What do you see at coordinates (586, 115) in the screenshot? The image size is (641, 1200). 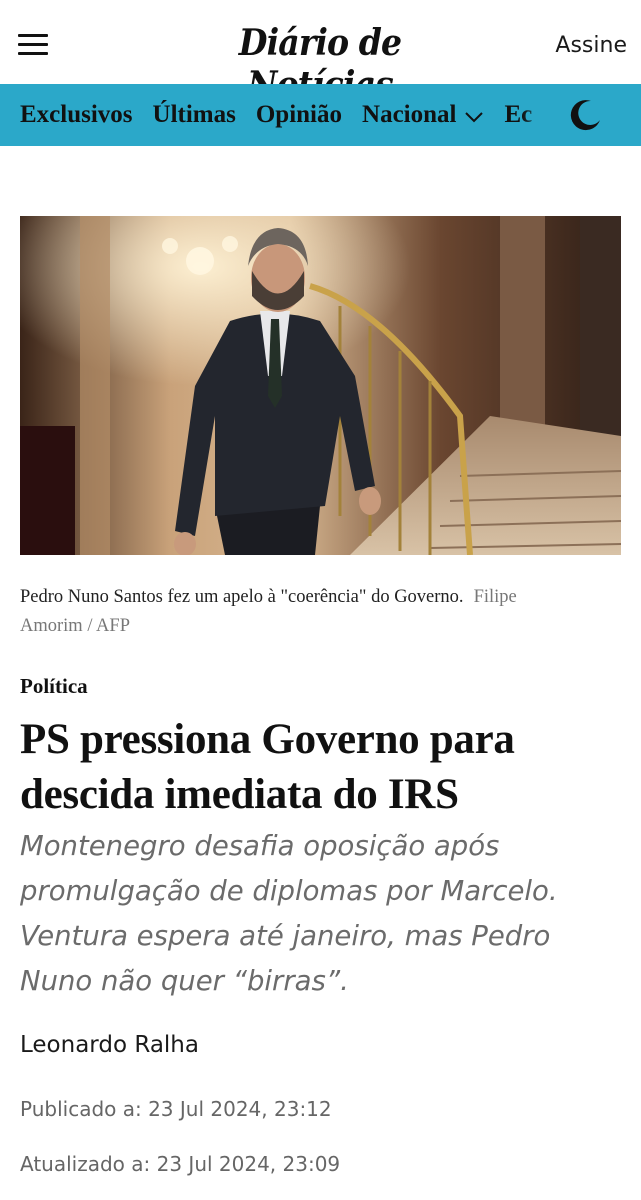 I see `moon-icon` at bounding box center [586, 115].